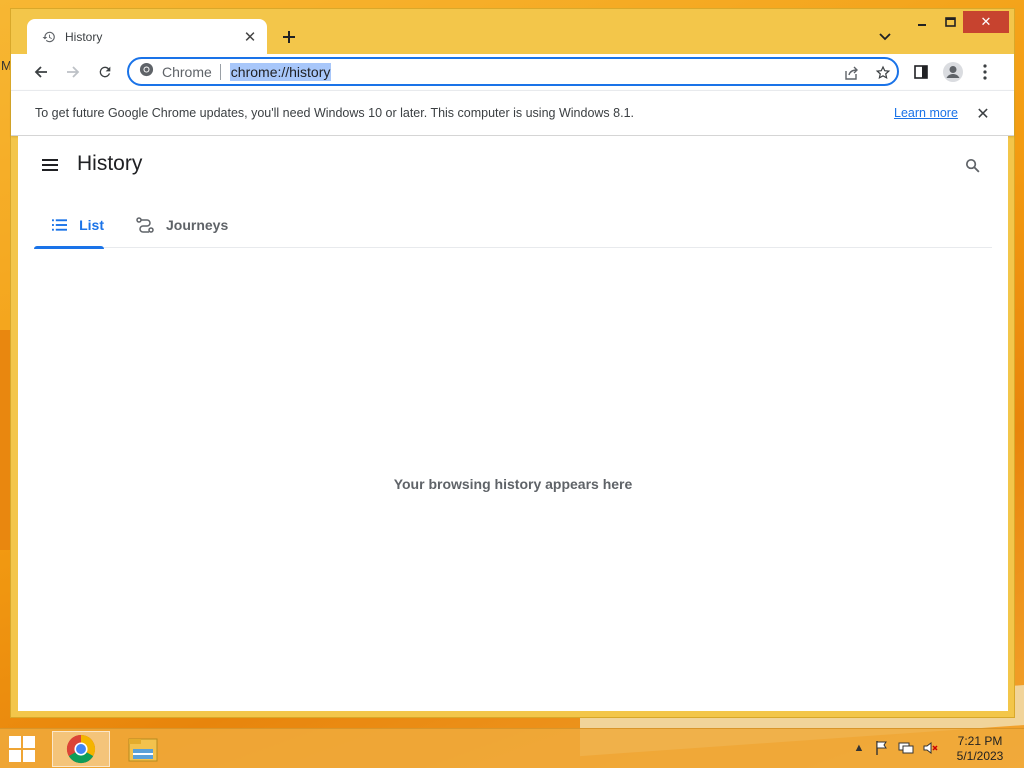  I want to click on new-tab-button, so click(289, 37).